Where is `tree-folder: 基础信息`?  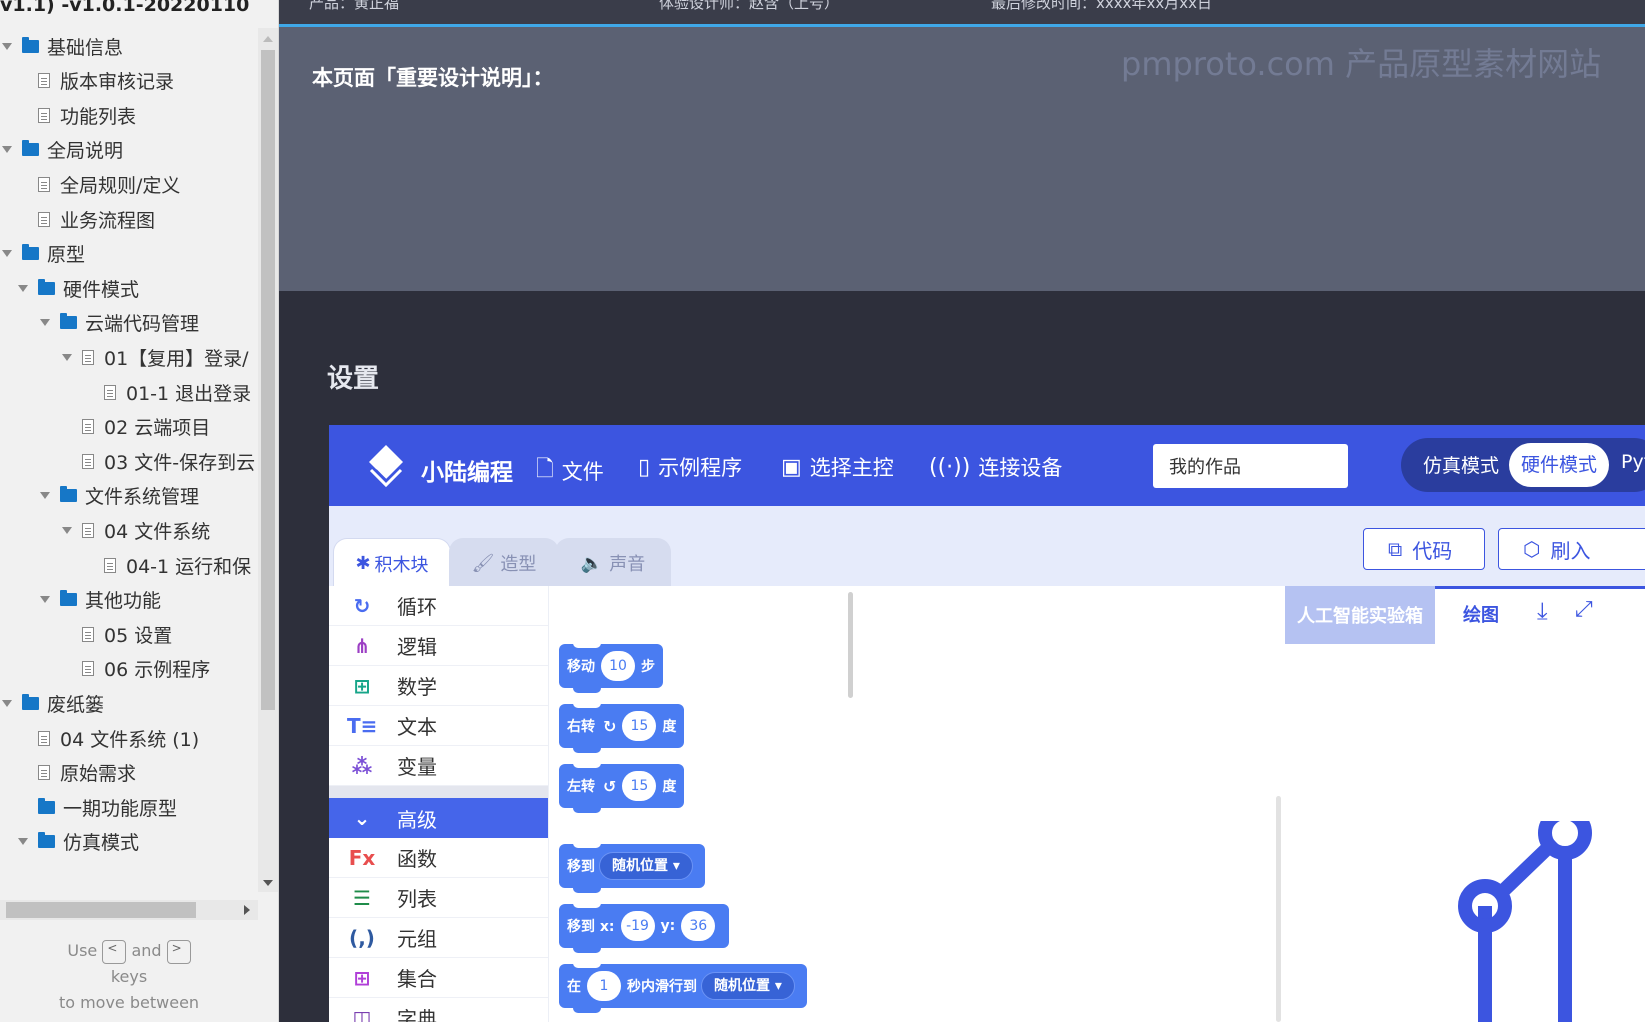
tree-folder: 基础信息 is located at coordinates (61, 46).